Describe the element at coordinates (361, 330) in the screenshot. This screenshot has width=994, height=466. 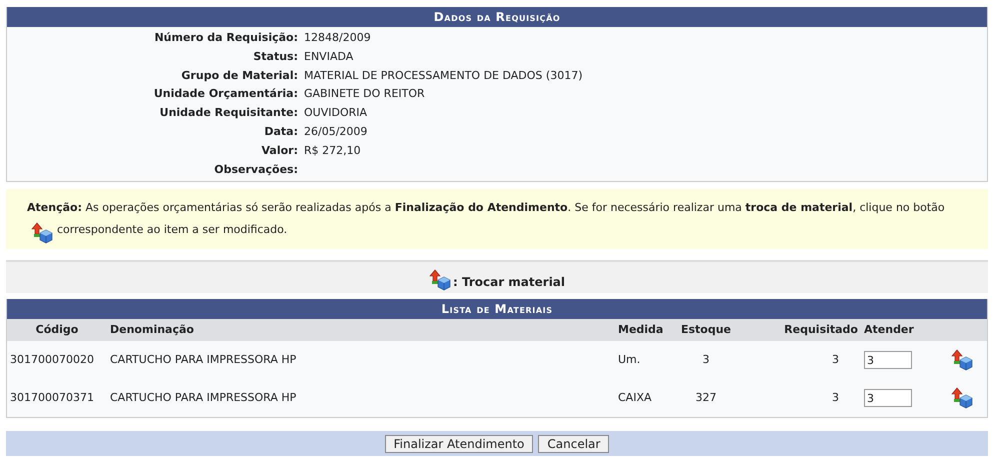
I see `column-header: Denominação` at that location.